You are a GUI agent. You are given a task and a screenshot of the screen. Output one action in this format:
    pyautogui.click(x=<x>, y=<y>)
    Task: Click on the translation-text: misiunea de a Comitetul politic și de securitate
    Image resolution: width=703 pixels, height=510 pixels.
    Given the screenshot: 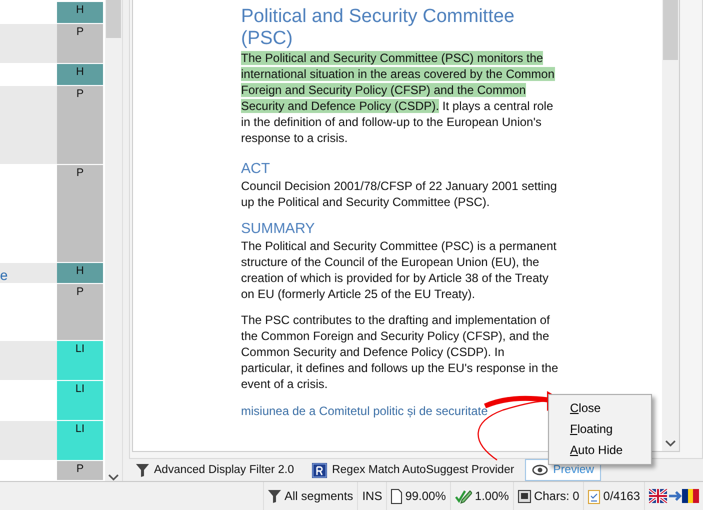 What is the action you would take?
    pyautogui.click(x=364, y=411)
    